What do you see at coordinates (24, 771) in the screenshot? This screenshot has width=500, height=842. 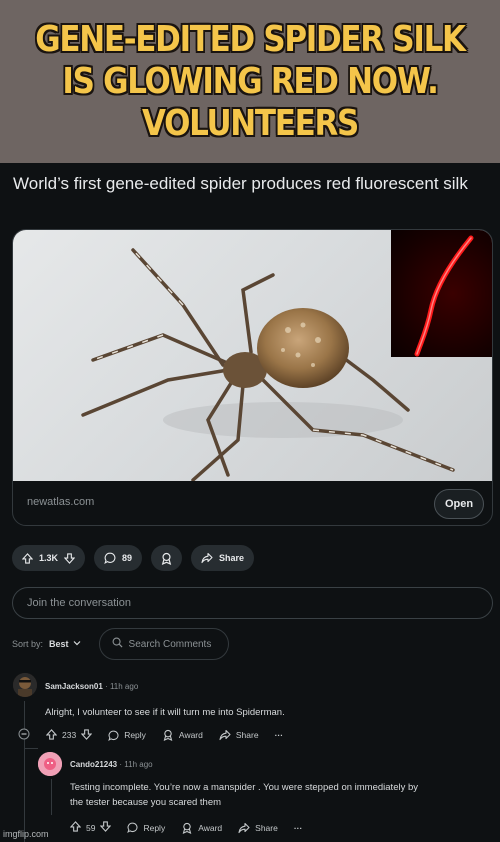 I see `thread-line` at bounding box center [24, 771].